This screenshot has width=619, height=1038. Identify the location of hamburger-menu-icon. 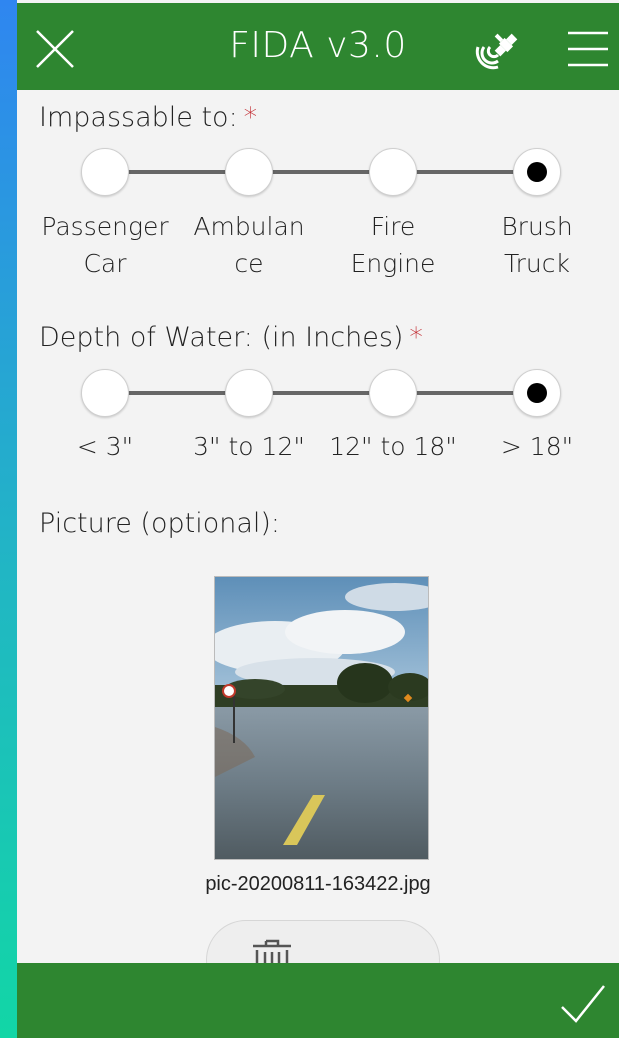
(588, 49).